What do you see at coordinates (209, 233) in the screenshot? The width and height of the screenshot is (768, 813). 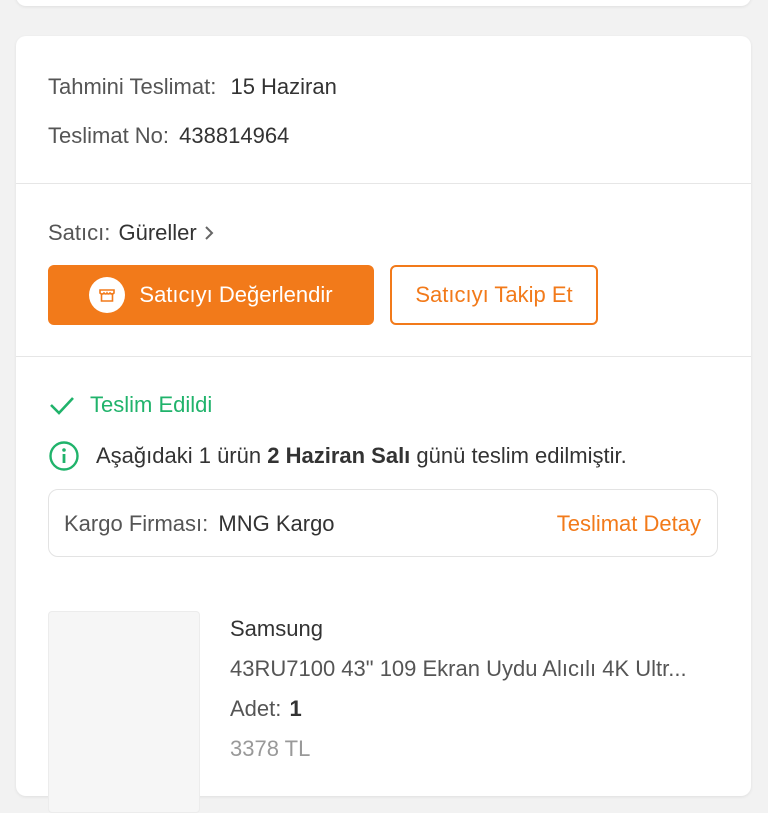 I see `chevron-right-icon` at bounding box center [209, 233].